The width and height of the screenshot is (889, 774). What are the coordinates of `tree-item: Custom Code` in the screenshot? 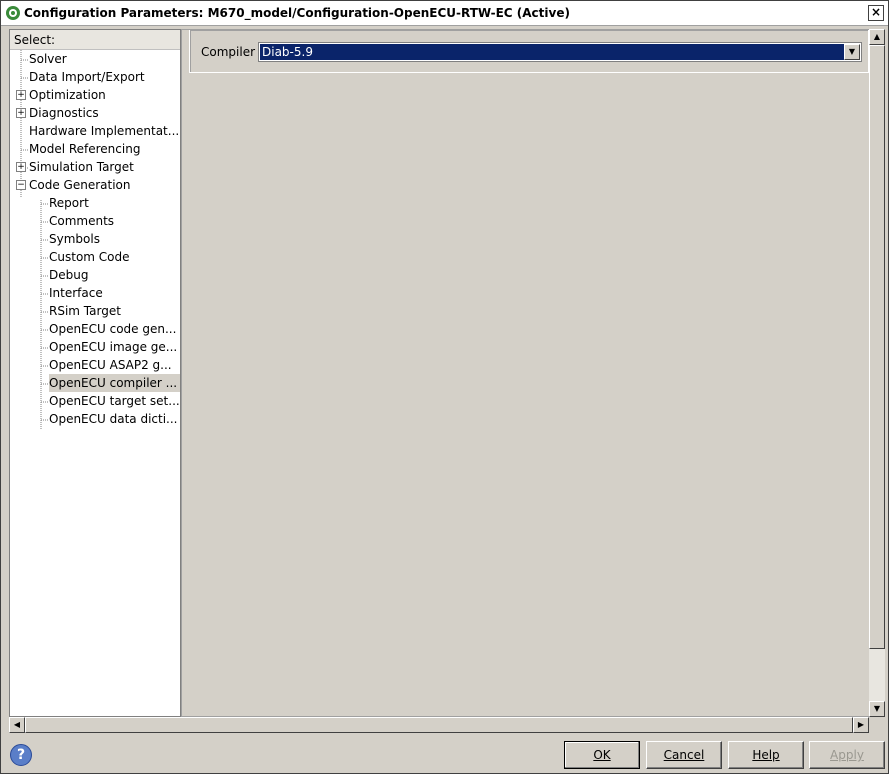 It's located at (91, 257).